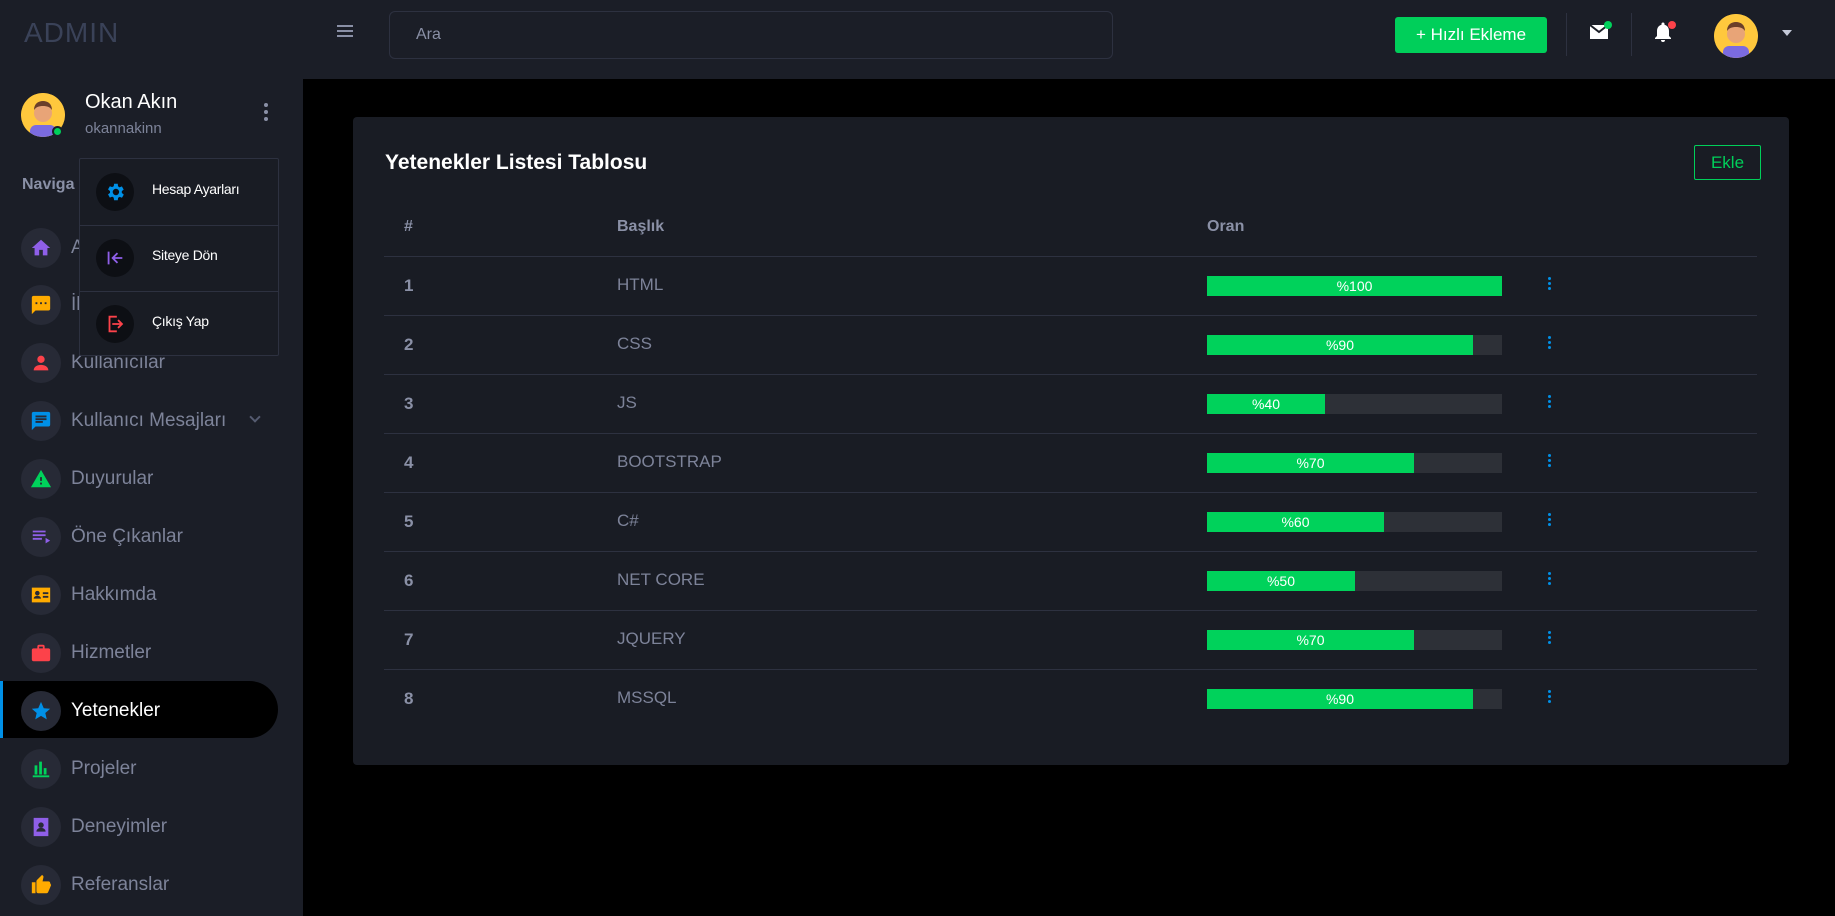  I want to click on sidebar-item-announcements: Duyurular, so click(139, 477).